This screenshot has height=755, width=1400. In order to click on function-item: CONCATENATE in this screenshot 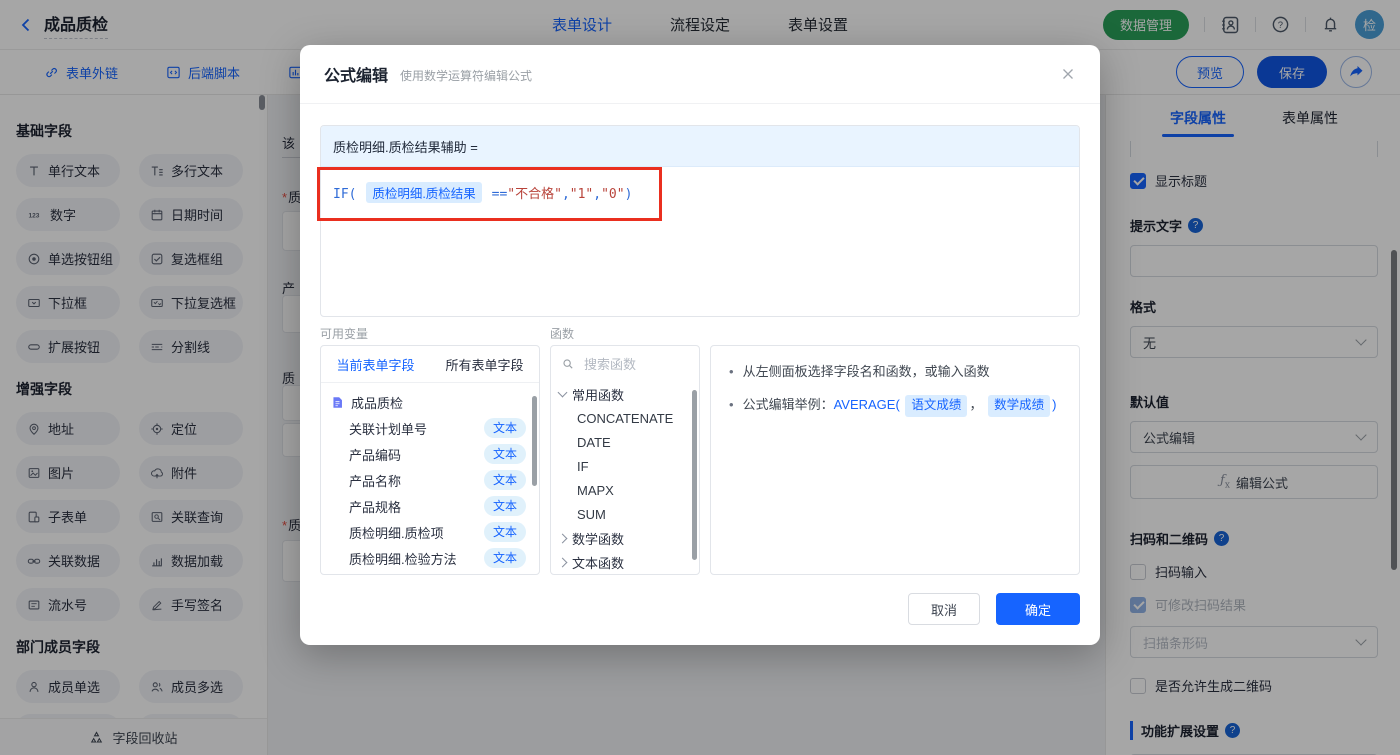, I will do `click(625, 418)`.